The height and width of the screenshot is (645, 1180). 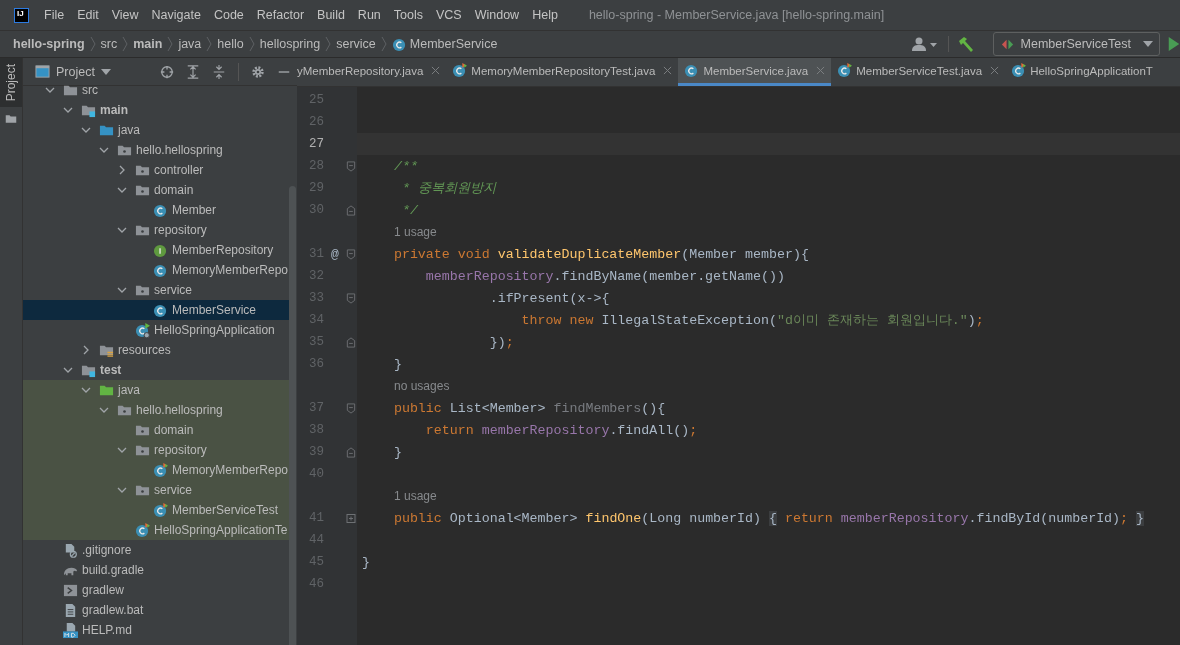 I want to click on editor-tab: MemberService.java, so click(x=755, y=72).